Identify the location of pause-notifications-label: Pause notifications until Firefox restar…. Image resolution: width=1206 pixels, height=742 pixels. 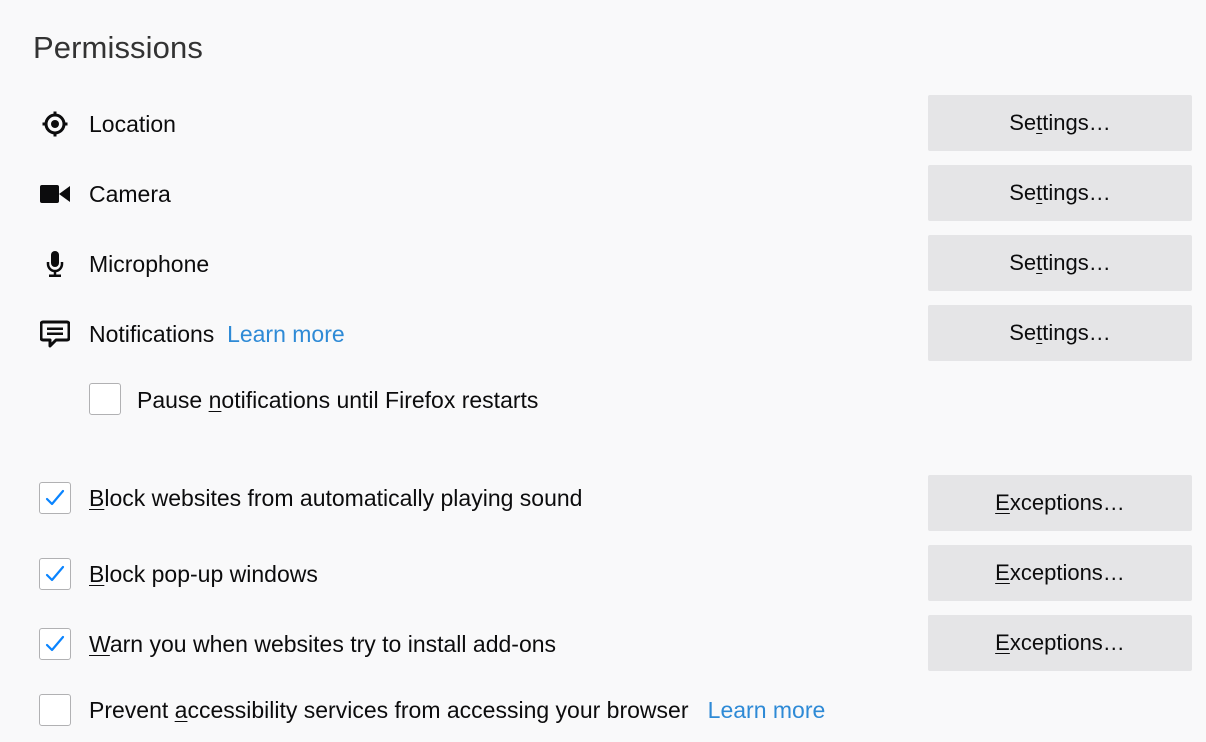
(337, 400).